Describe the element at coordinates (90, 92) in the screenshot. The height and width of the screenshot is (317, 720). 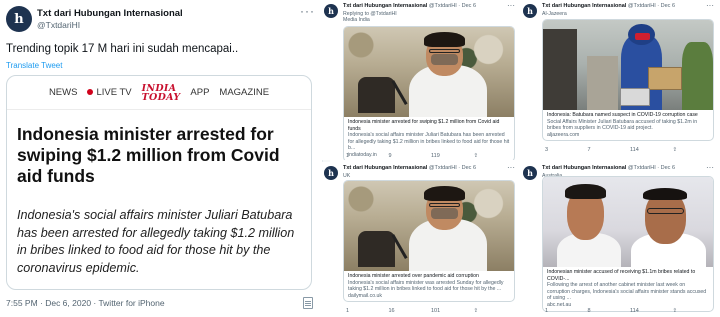
I see `live-dot-icon` at that location.